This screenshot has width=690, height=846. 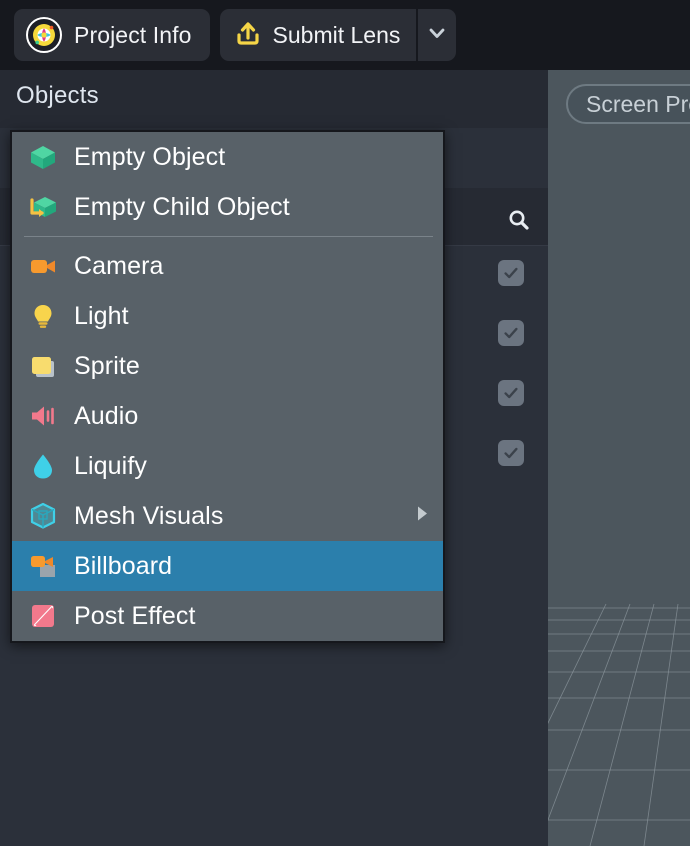 What do you see at coordinates (43, 566) in the screenshot?
I see `billboard-icon` at bounding box center [43, 566].